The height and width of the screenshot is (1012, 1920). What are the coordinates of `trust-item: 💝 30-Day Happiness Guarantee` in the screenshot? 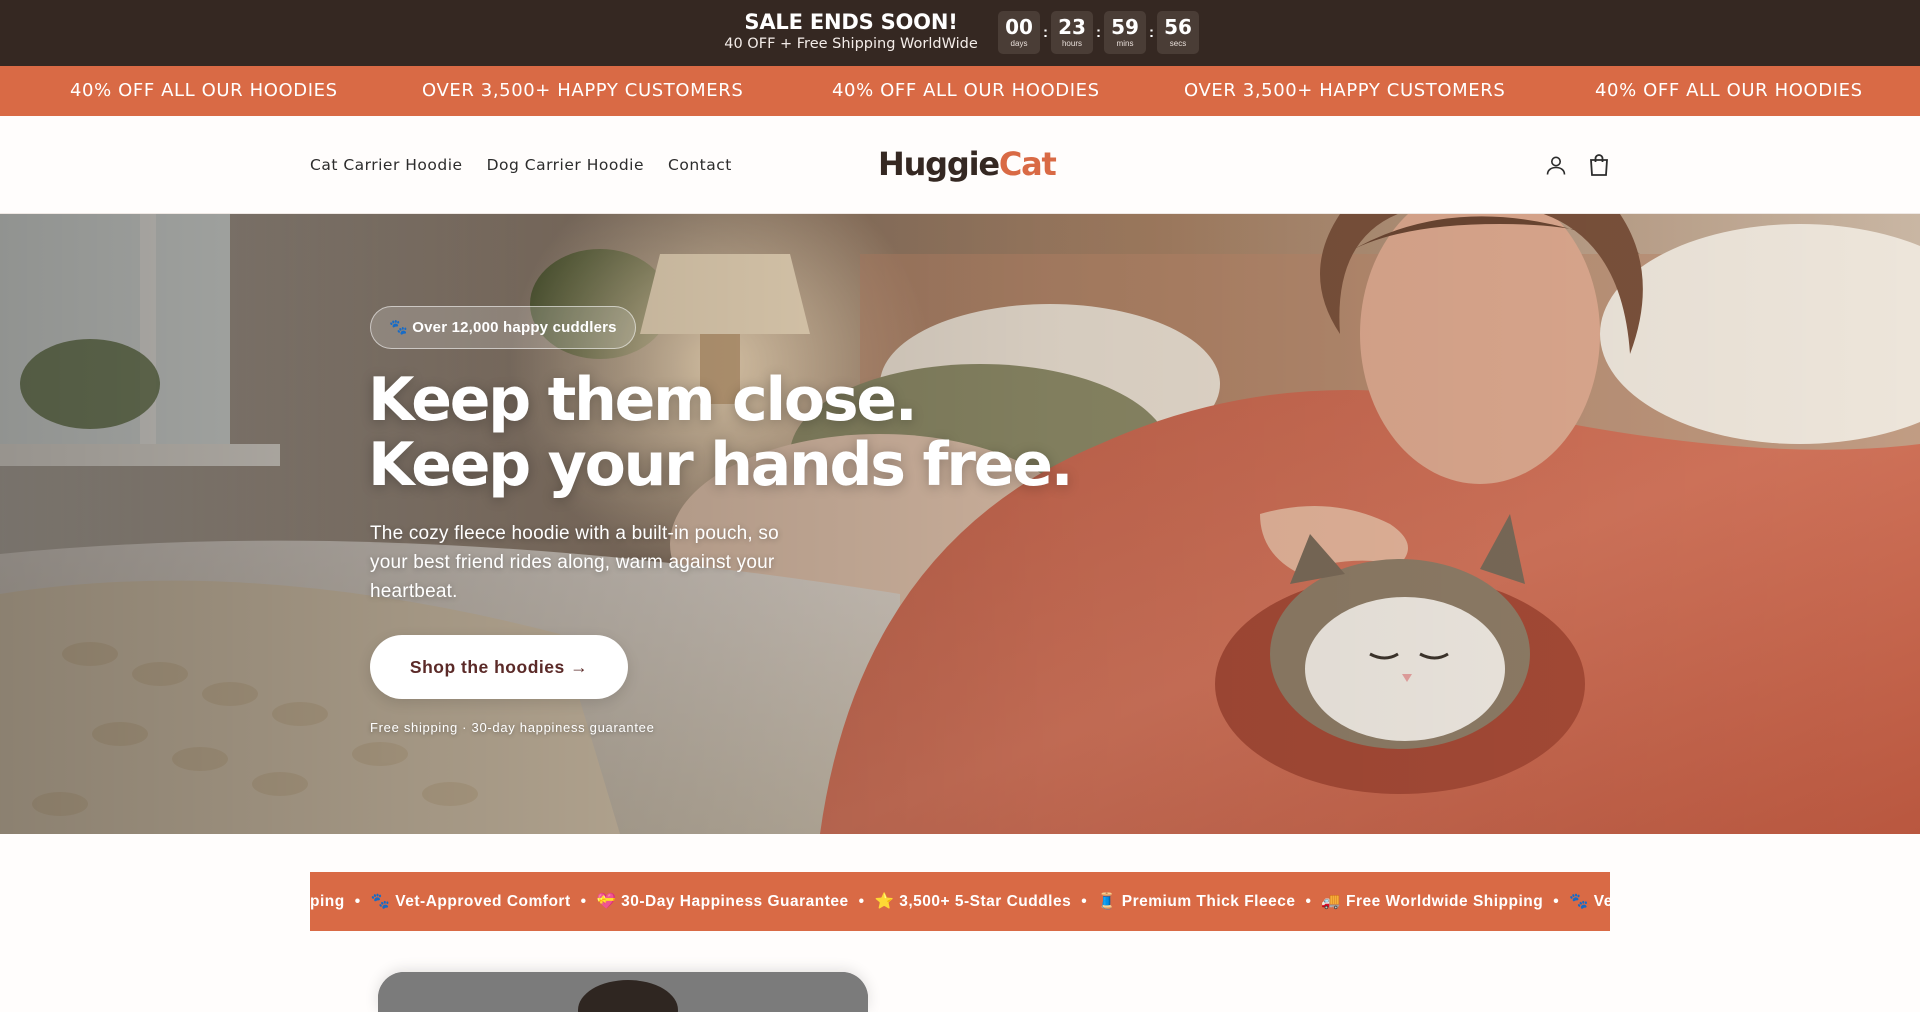 It's located at (722, 901).